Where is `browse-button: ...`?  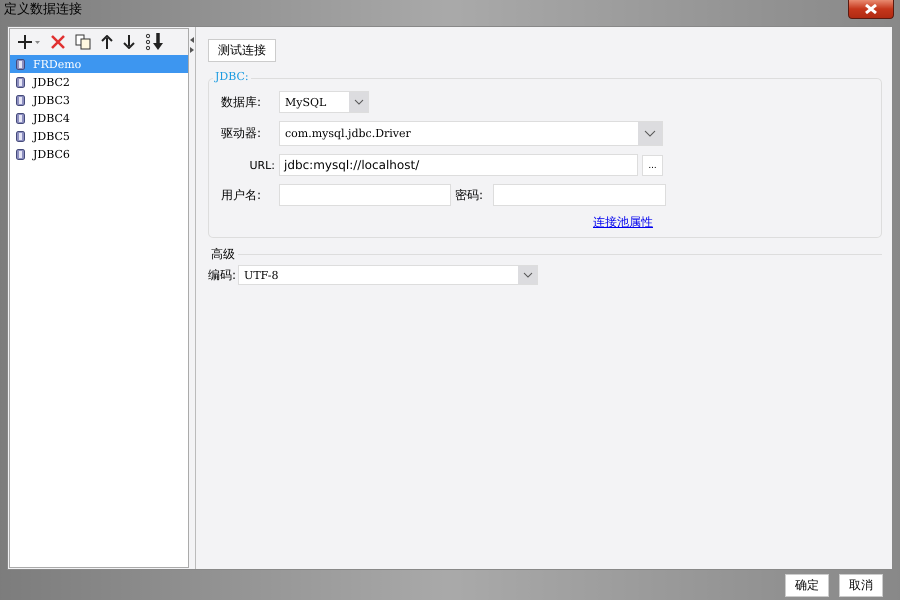 browse-button: ... is located at coordinates (652, 165).